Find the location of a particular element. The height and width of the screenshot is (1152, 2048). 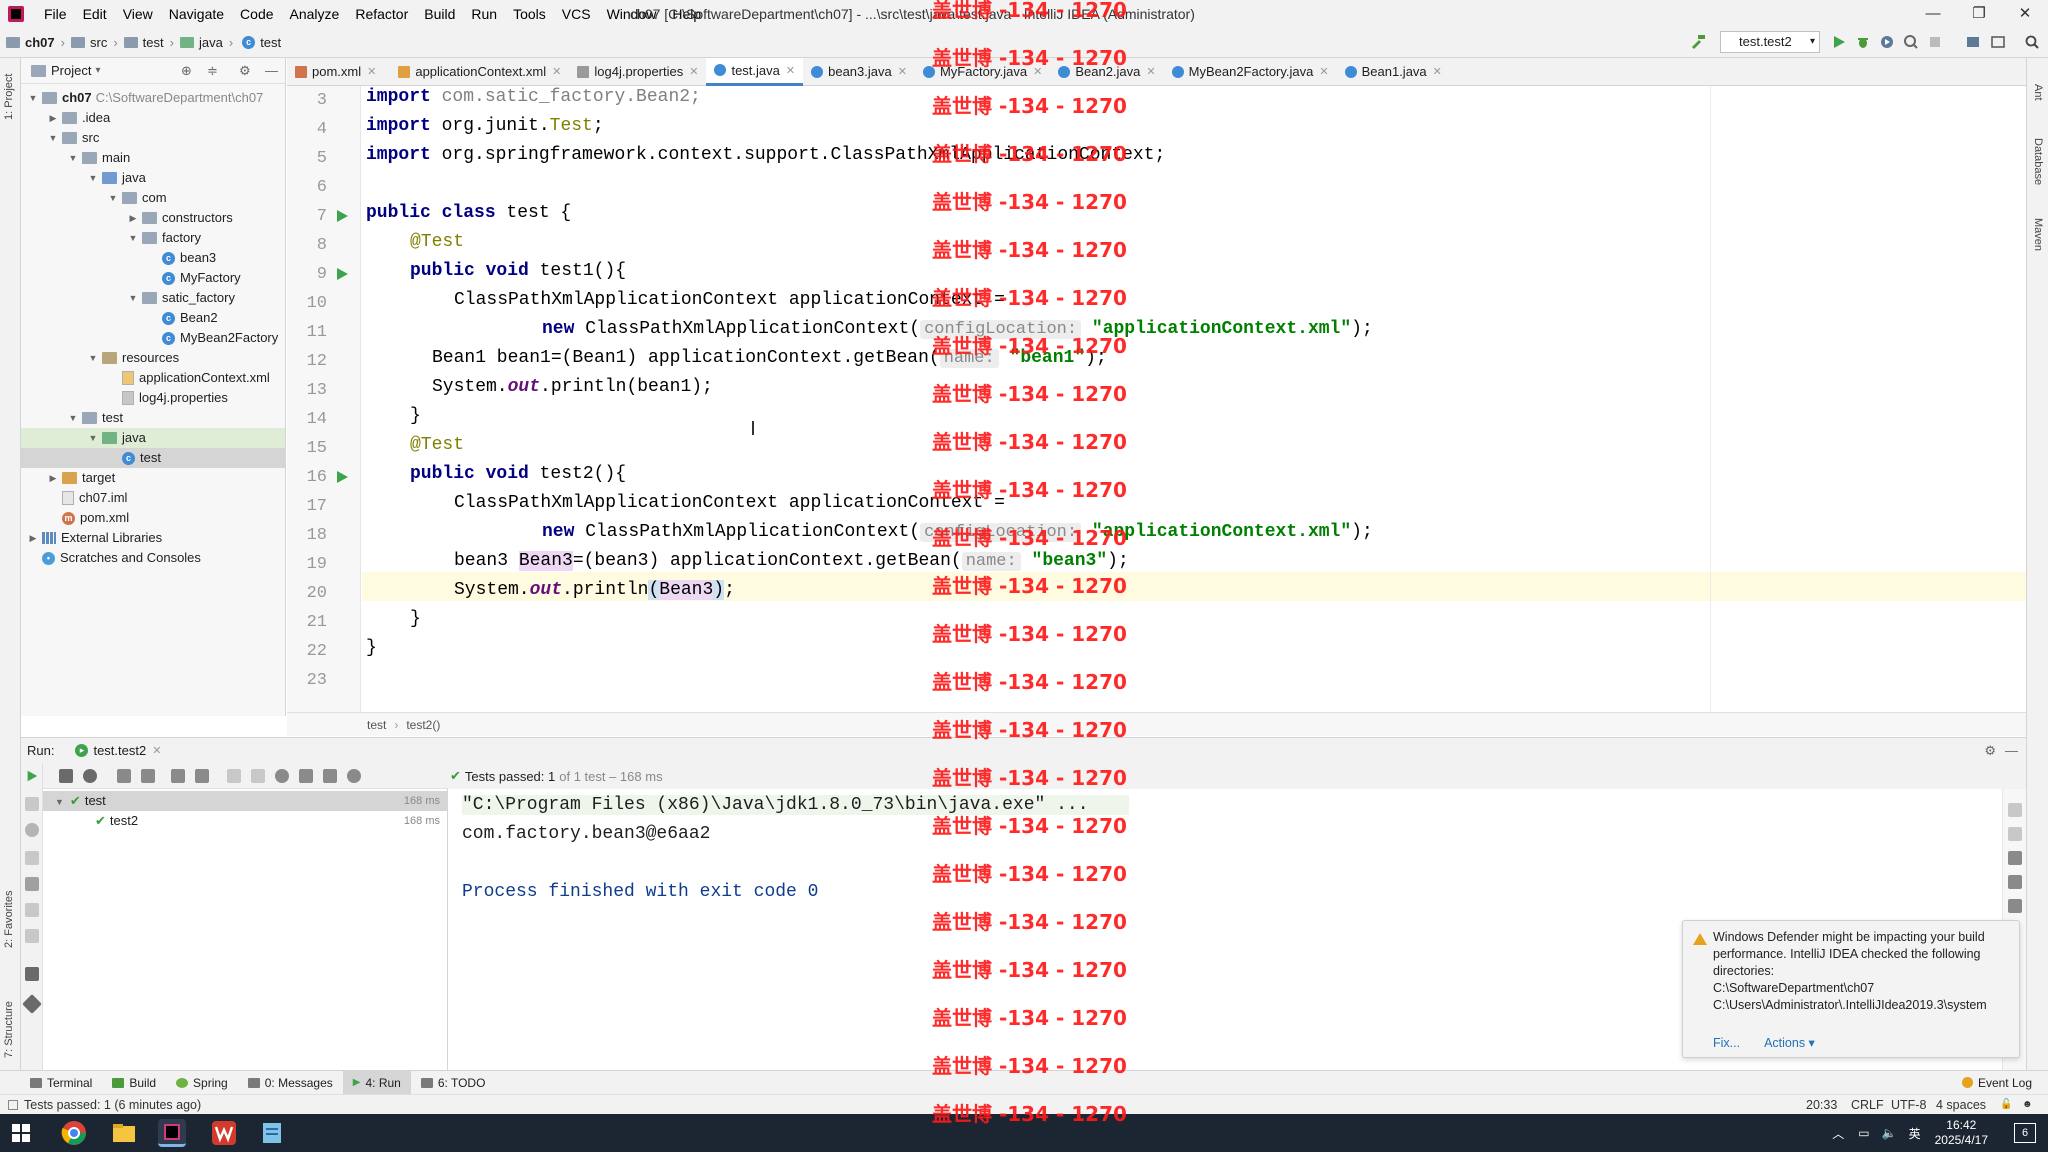

menu-edit: Edit is located at coordinates (95, 14).